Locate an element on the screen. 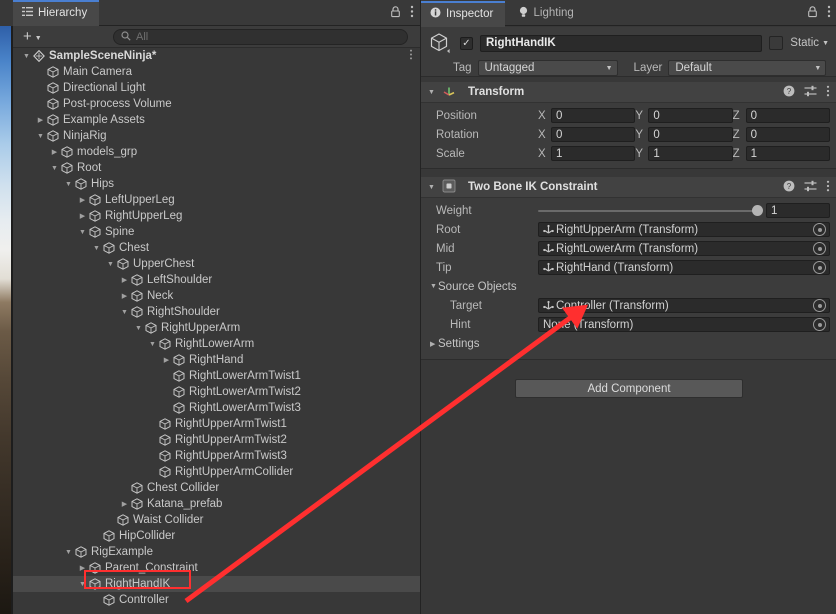  hierarchy-row-hipcollider: HipCollider is located at coordinates (216, 536).